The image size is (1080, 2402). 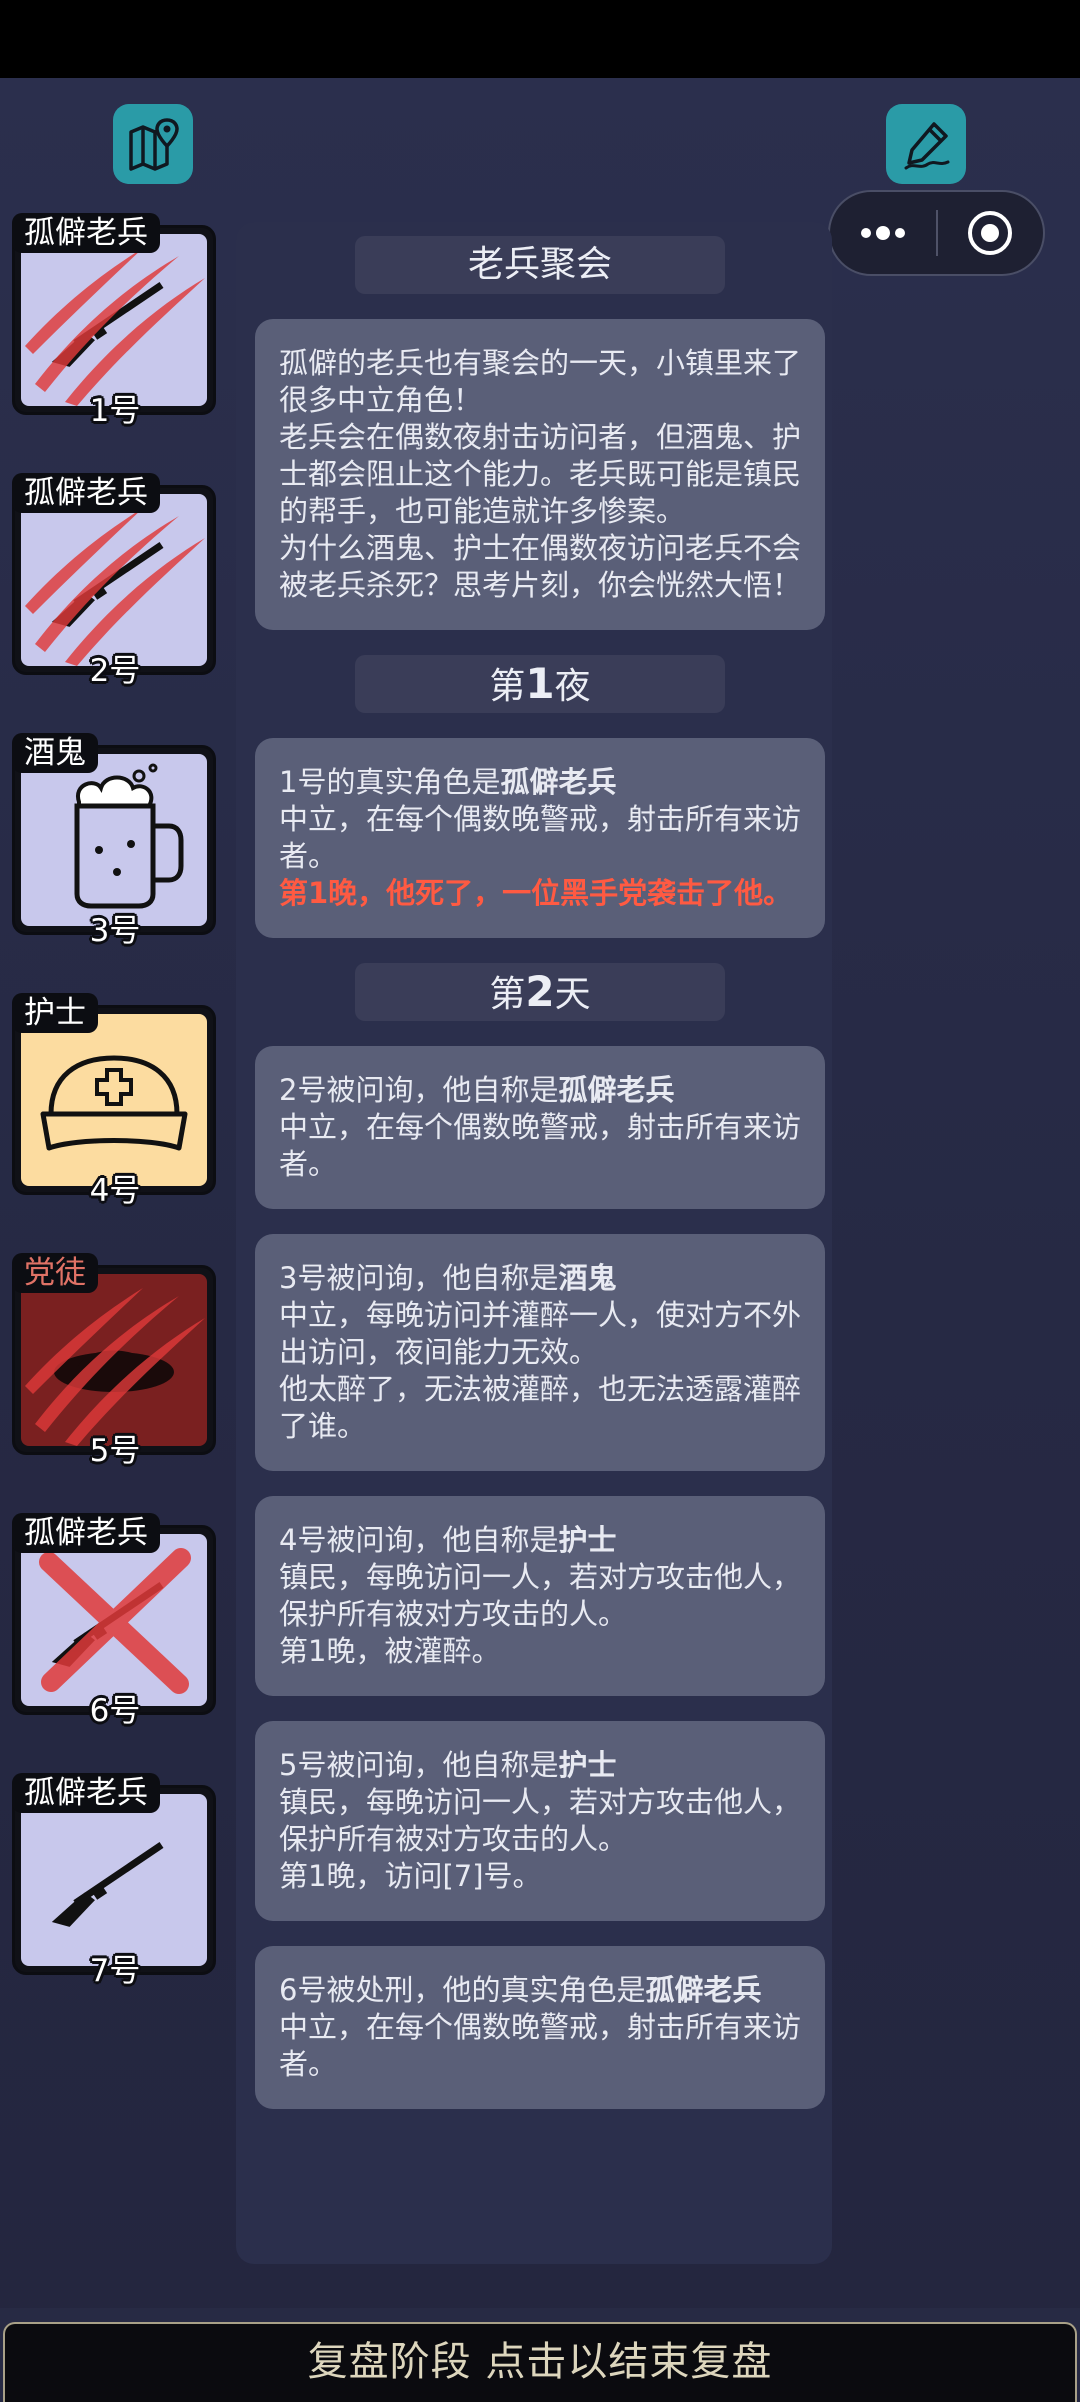 I want to click on log-entry: 2号被问询，他自称是孤僻老兵 中立，在每个偶数晚警戒，射击所有来访者。, so click(x=540, y=1127).